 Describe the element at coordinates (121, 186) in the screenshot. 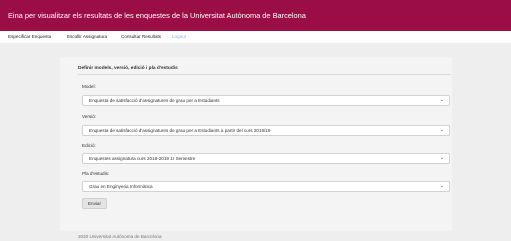

I see `pla-estudis-select-value: Grau en Enginyeria Informàtica` at that location.